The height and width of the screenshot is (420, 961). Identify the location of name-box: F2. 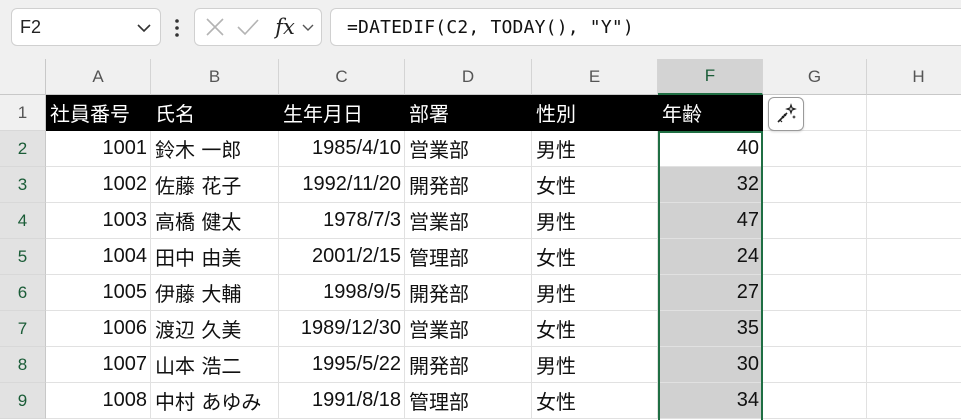
(86, 27).